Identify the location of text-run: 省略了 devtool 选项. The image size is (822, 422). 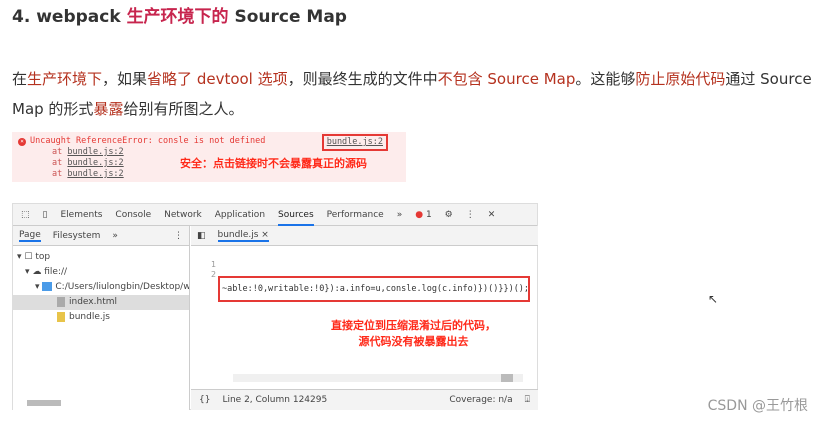
(217, 79).